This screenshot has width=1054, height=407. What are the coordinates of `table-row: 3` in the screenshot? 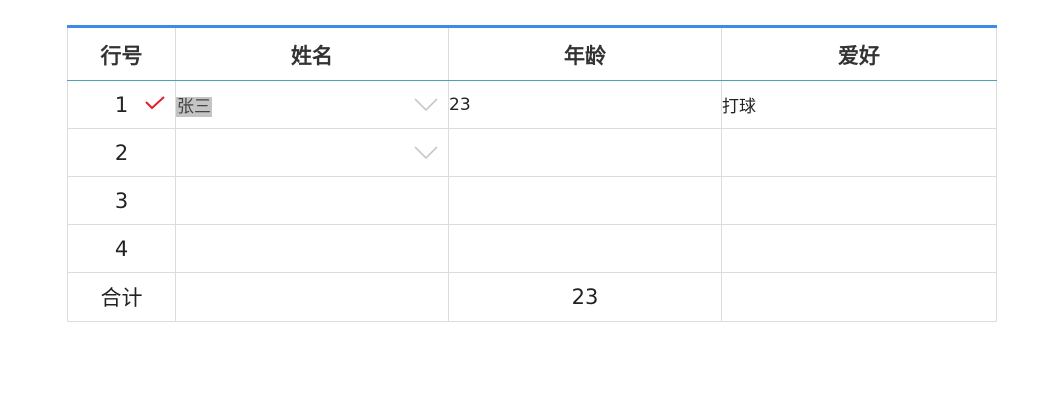 It's located at (532, 200).